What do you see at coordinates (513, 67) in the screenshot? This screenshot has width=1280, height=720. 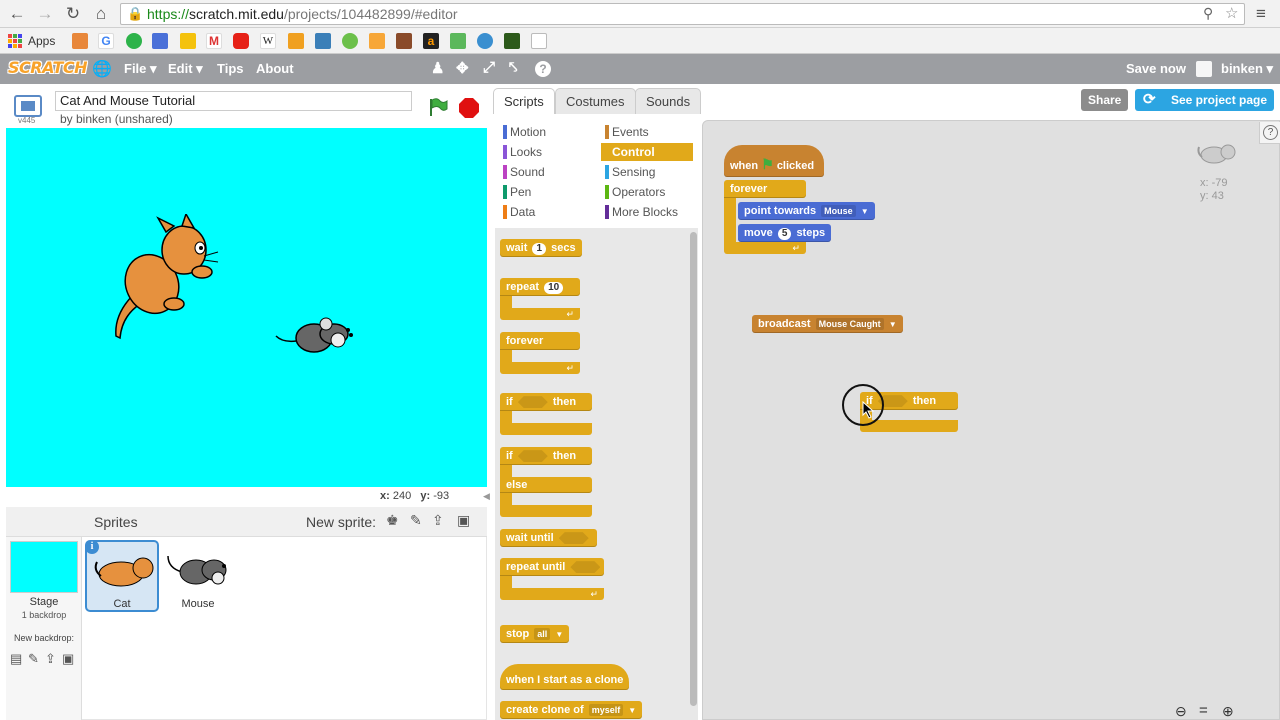 I see `shrink-tool-icon: ⤣` at bounding box center [513, 67].